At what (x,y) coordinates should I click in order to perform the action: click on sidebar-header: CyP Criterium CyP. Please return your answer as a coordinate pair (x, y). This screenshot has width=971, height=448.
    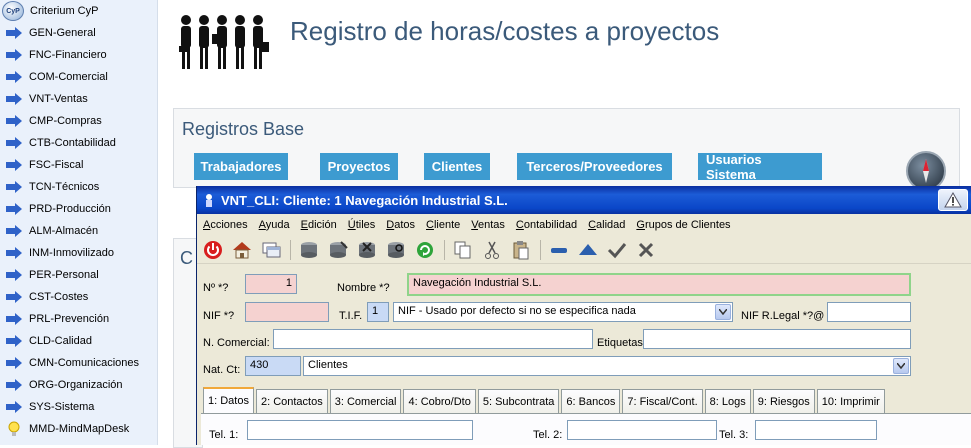
    Looking at the image, I should click on (78, 11).